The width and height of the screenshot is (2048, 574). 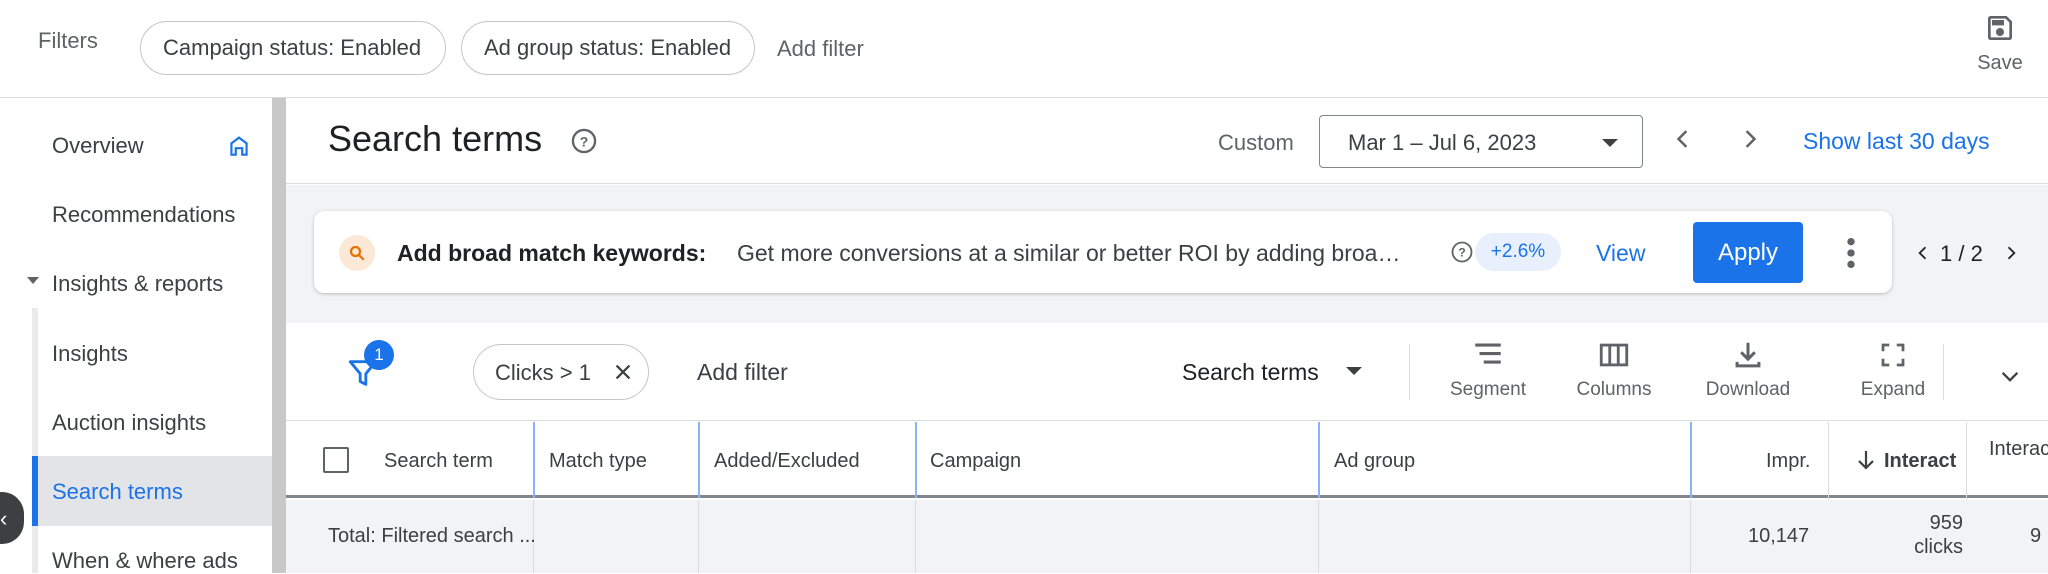 I want to click on date-range-select: Mar 1 – Jul 6, 2023, so click(x=1481, y=141).